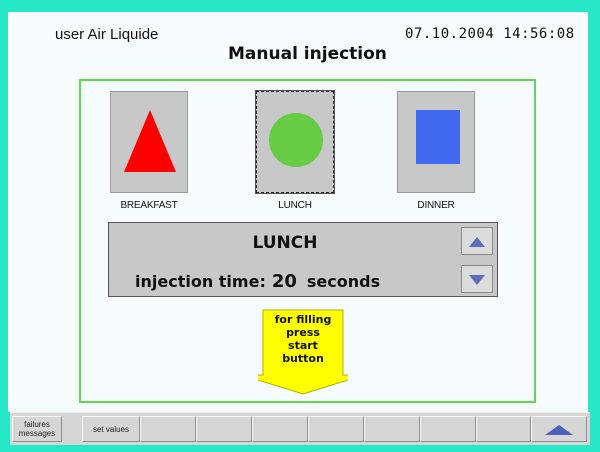  Describe the element at coordinates (200, 281) in the screenshot. I see `injection-time-label: injection time:` at that location.